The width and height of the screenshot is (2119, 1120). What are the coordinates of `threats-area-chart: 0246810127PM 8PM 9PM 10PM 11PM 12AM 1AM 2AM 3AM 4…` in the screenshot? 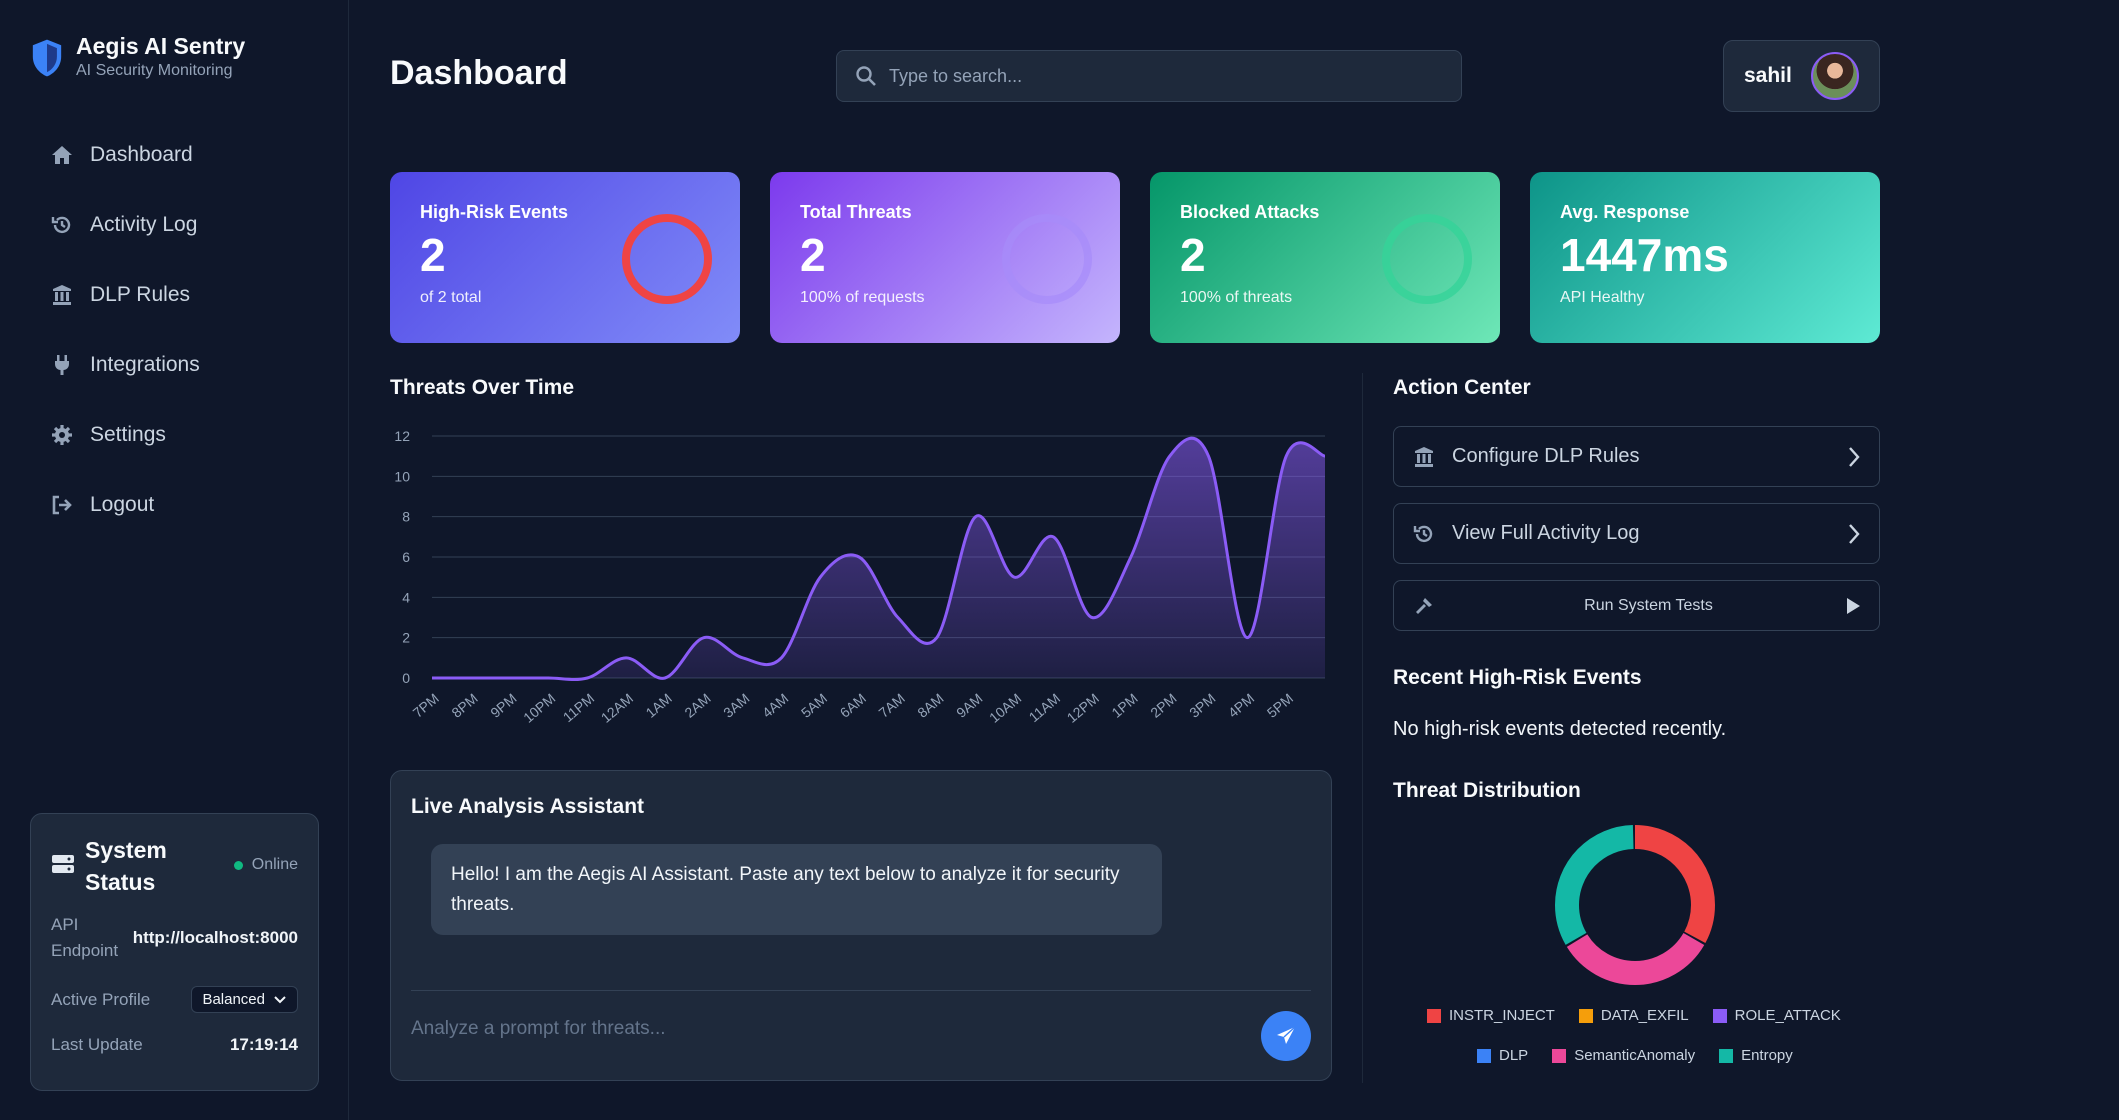 It's located at (860, 577).